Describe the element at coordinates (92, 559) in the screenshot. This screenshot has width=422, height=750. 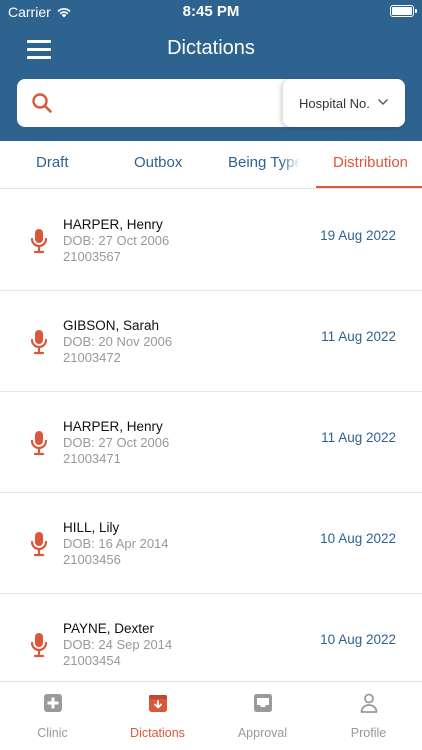
I see `hospital-number: 21003456` at that location.